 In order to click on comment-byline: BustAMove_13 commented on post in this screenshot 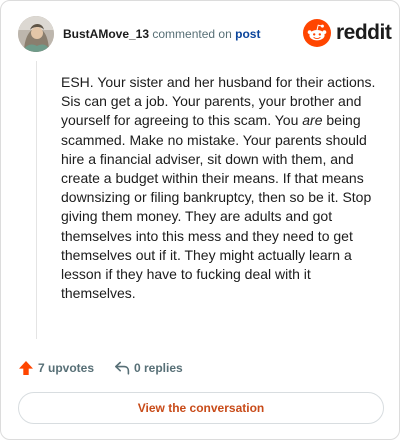, I will do `click(161, 34)`.